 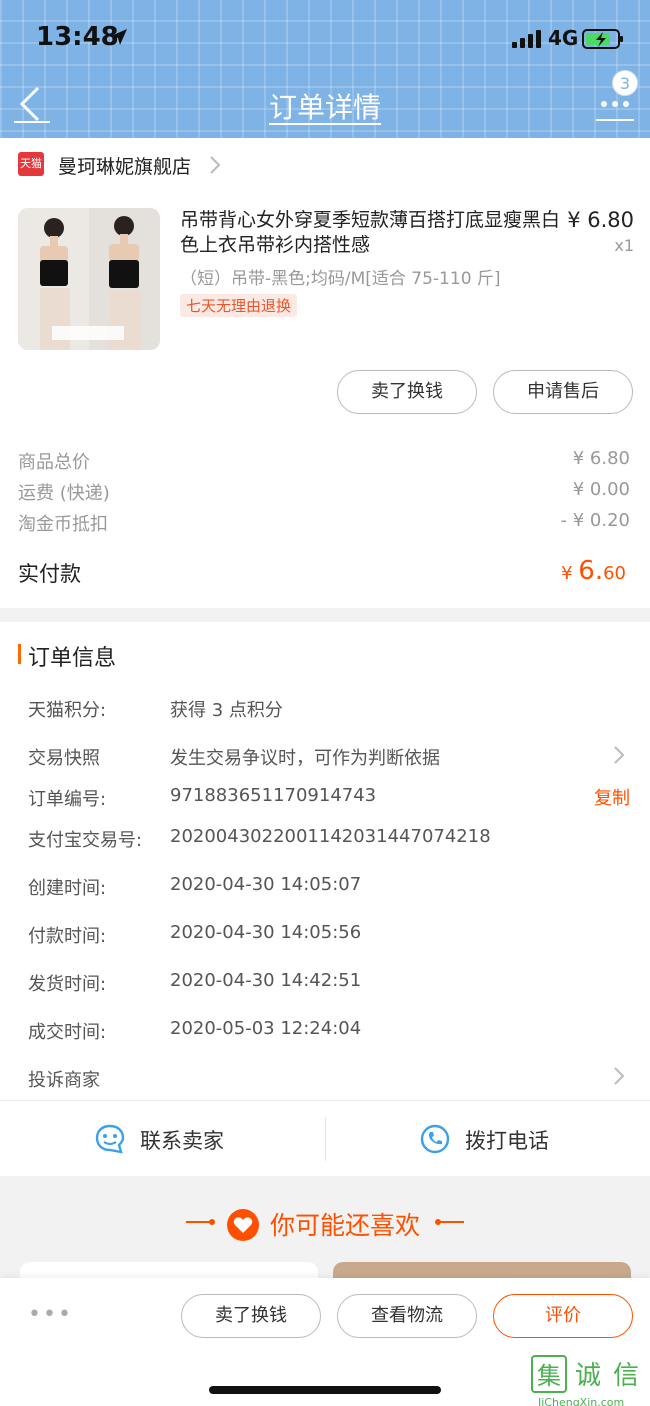 I want to click on battery-icon, so click(x=602, y=39).